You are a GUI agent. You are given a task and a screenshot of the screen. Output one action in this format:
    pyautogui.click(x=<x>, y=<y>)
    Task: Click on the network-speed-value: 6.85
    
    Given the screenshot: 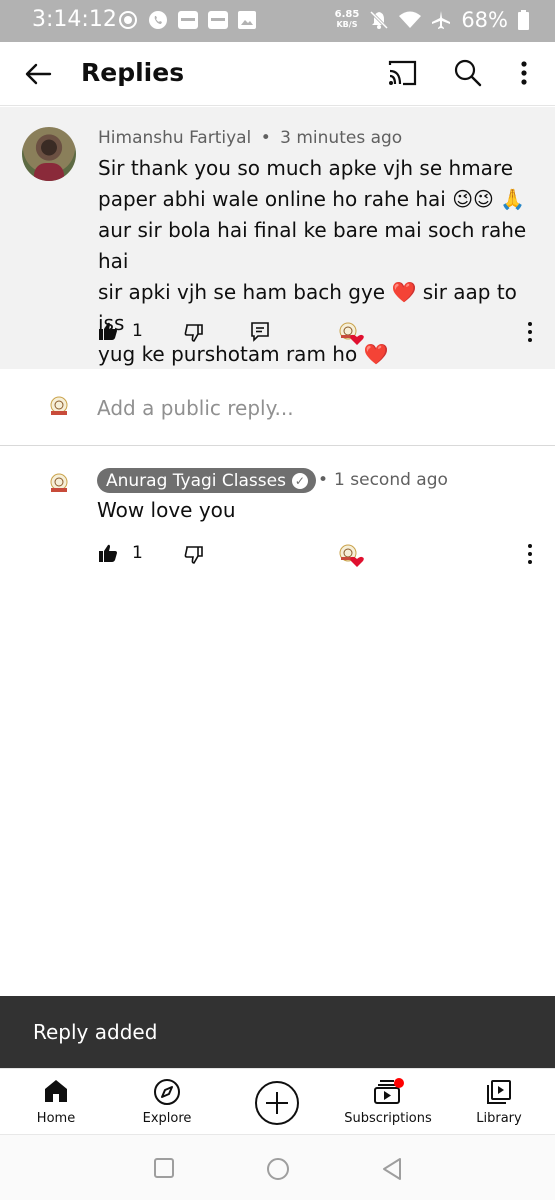 What is the action you would take?
    pyautogui.click(x=347, y=14)
    